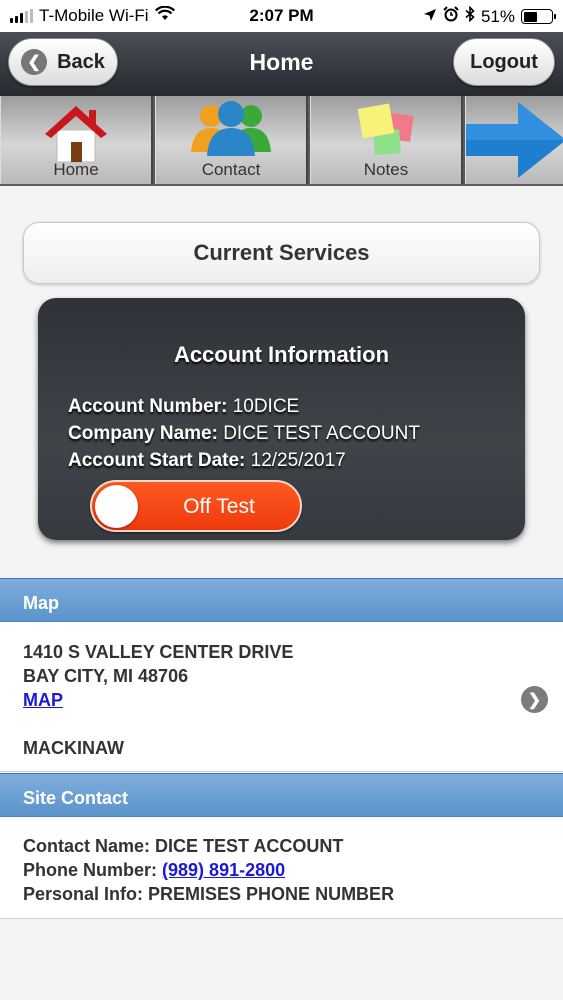 Image resolution: width=563 pixels, height=1000 pixels. Describe the element at coordinates (298, 460) in the screenshot. I see `start-date-value: 12/25/2017` at that location.